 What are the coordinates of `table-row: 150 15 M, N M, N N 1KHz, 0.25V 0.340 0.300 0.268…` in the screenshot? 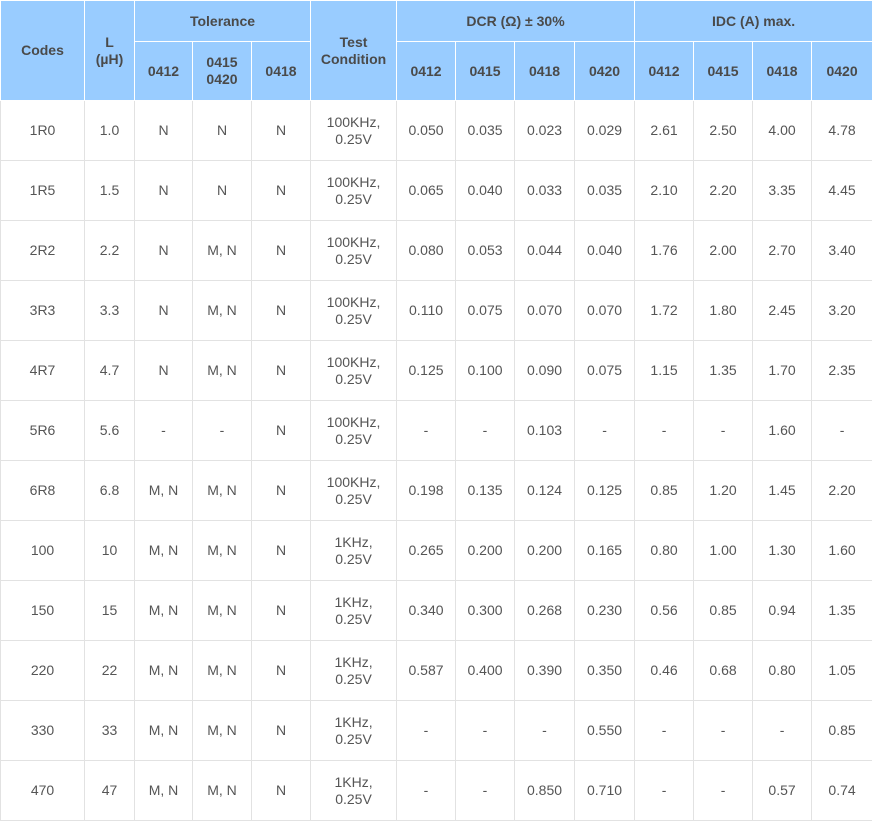 It's located at (436, 610).